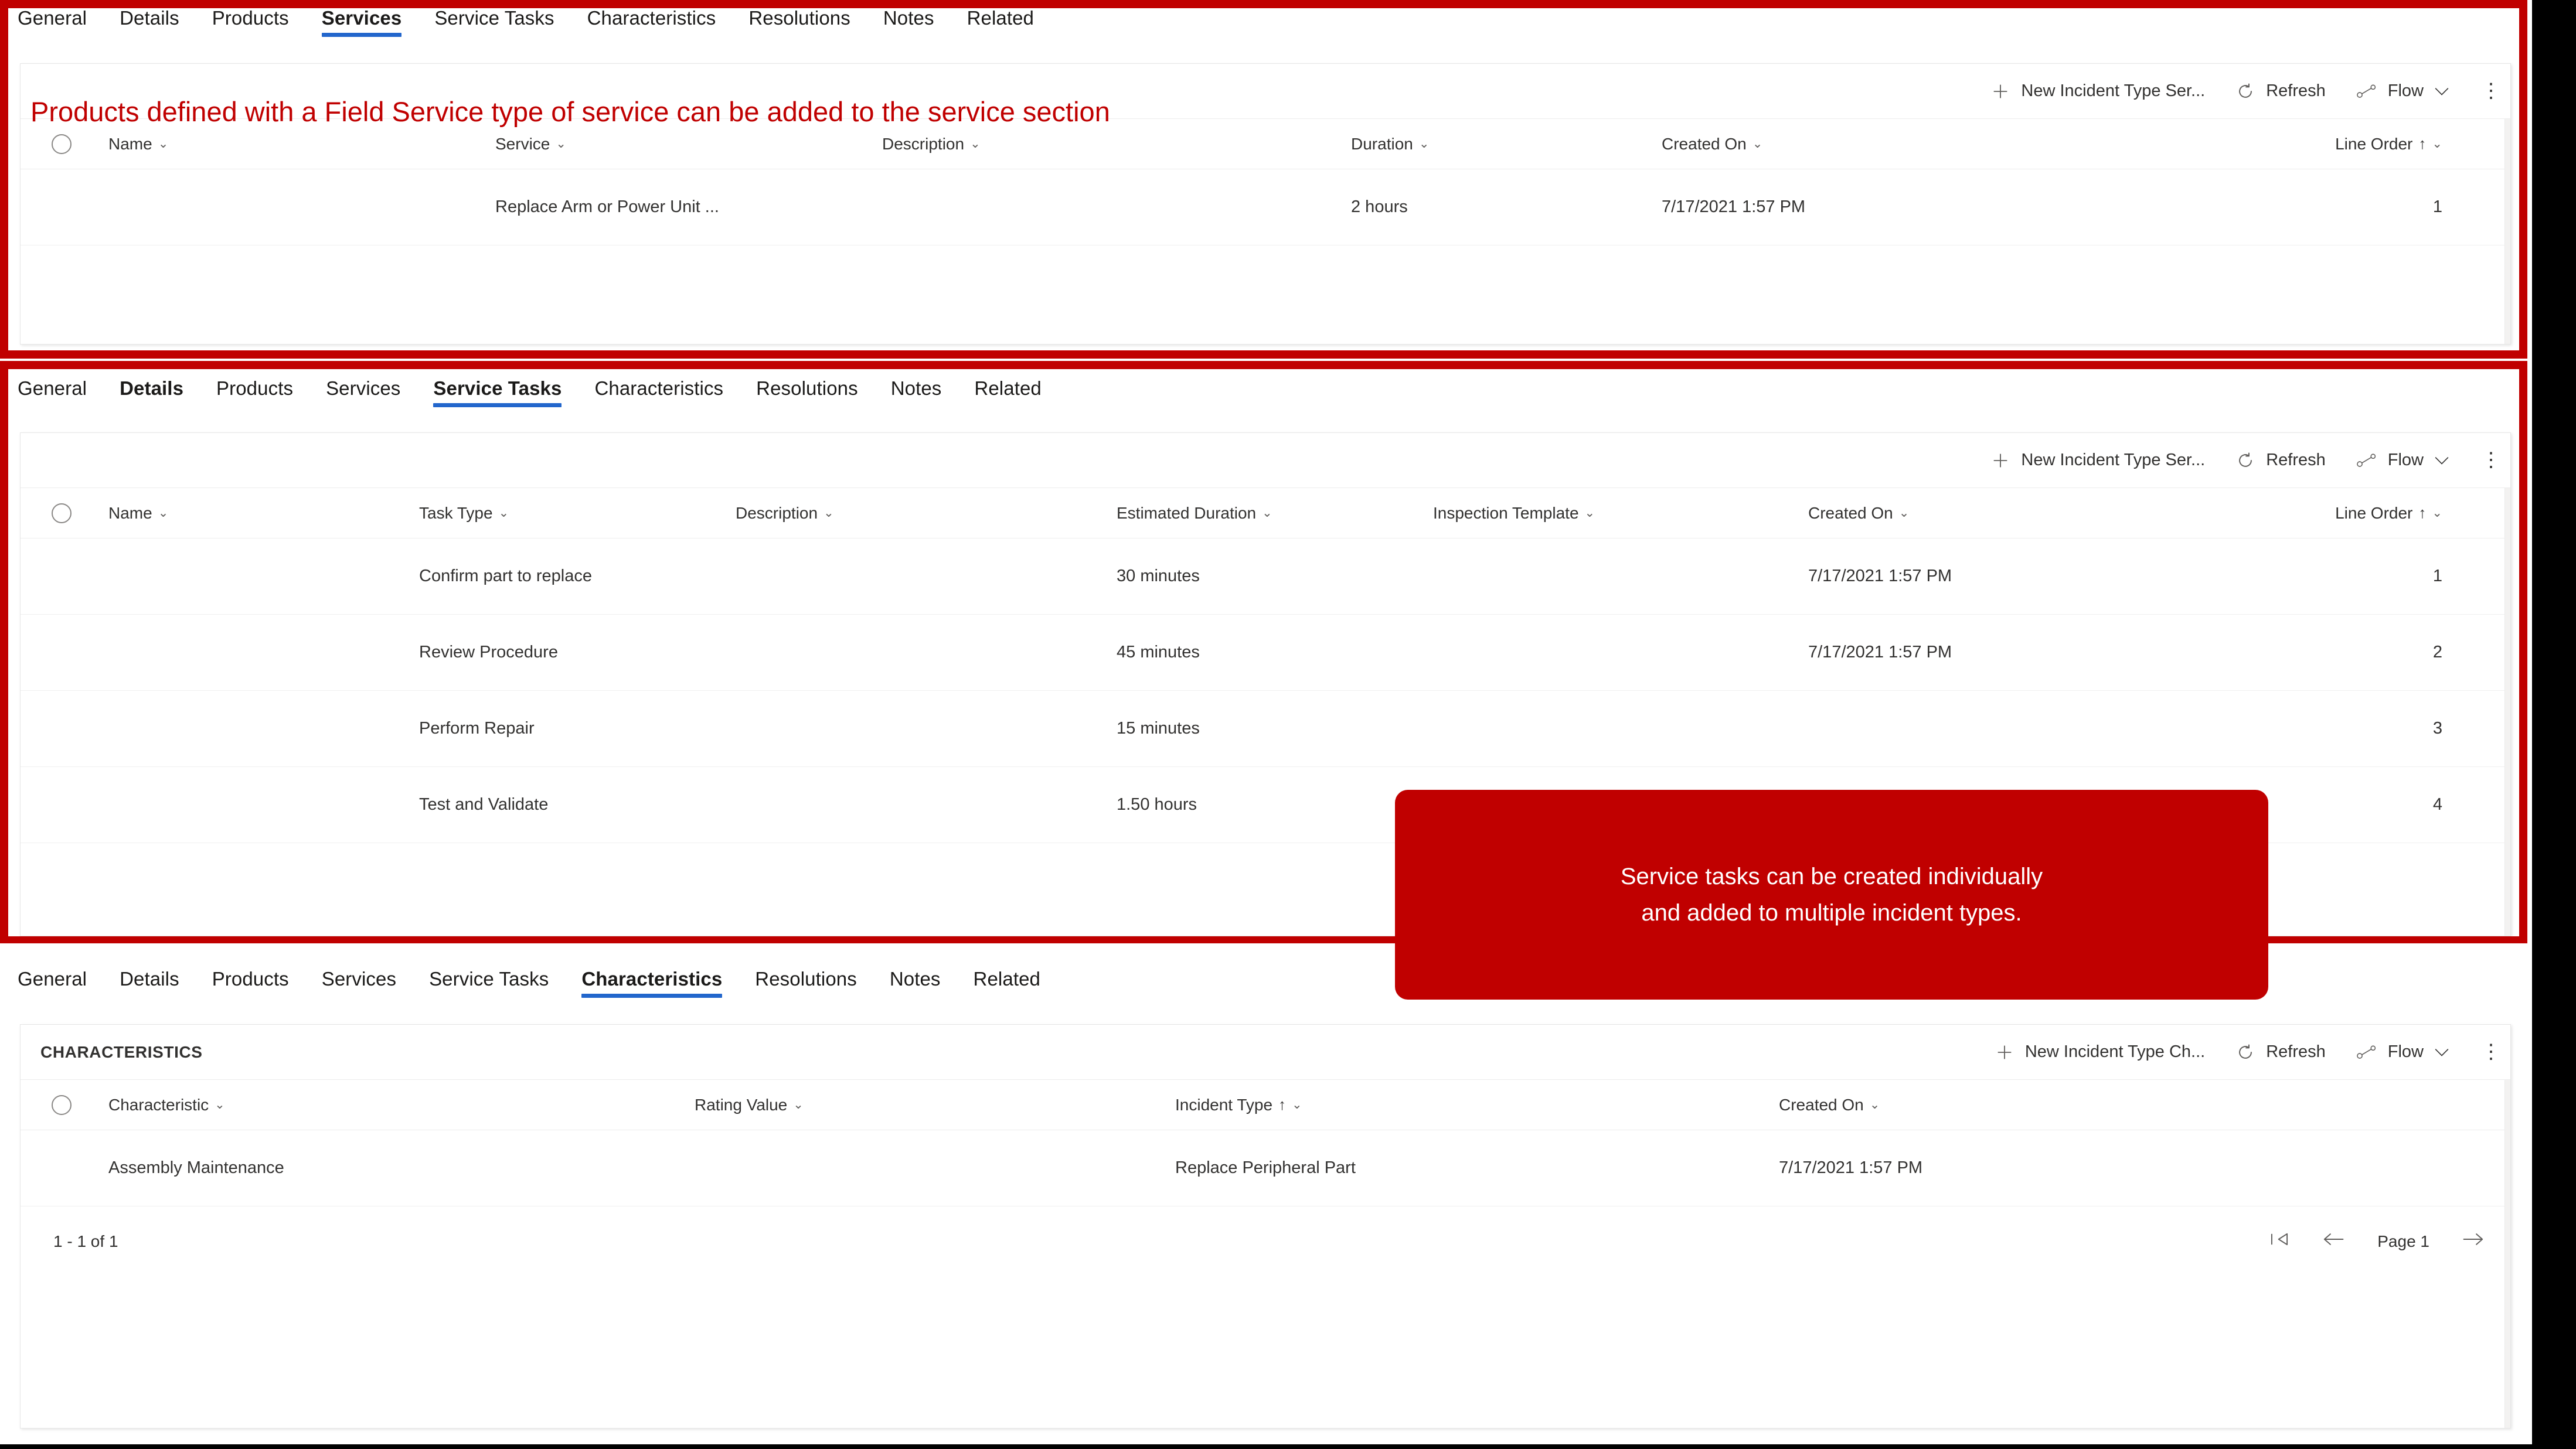  What do you see at coordinates (2000, 461) in the screenshot?
I see `add-icon` at bounding box center [2000, 461].